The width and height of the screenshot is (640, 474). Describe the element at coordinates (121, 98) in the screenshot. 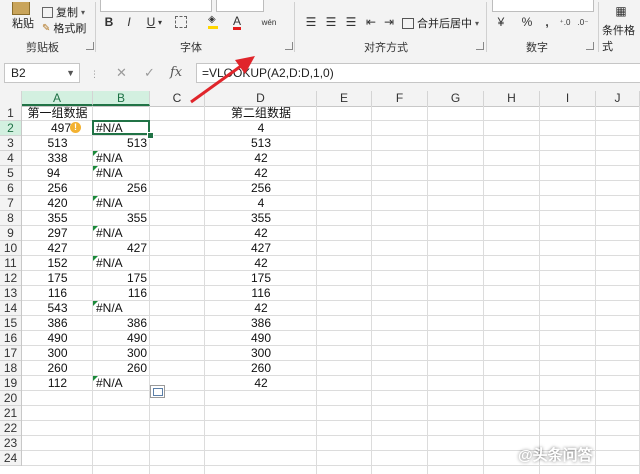

I see `column-header-b: B` at that location.